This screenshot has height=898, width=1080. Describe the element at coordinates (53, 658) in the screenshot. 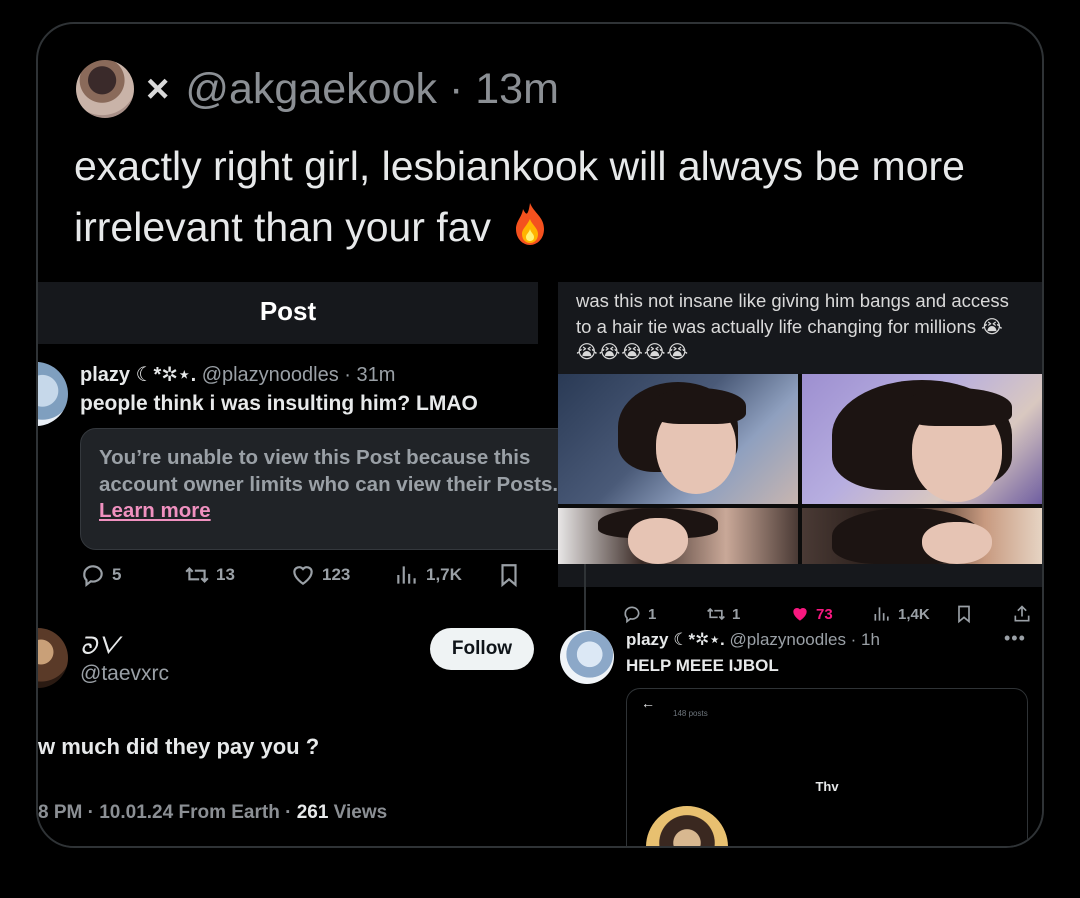

I see `main-post-avatar` at that location.